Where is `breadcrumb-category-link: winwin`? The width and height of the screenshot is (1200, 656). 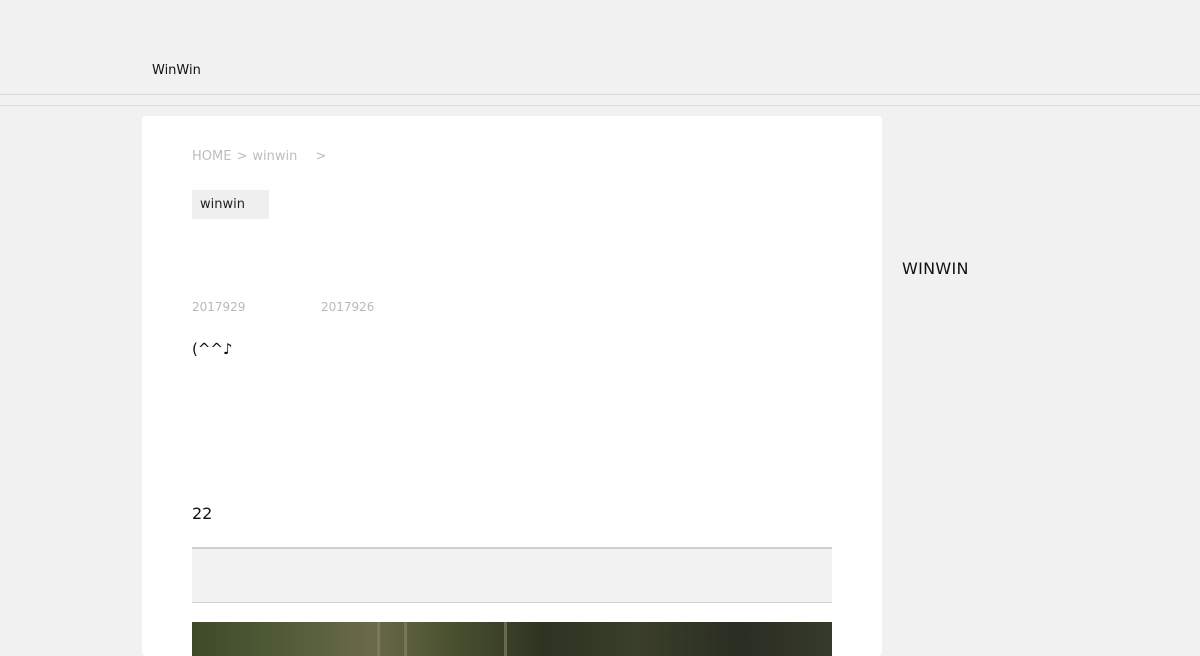
breadcrumb-category-link: winwin is located at coordinates (274, 156).